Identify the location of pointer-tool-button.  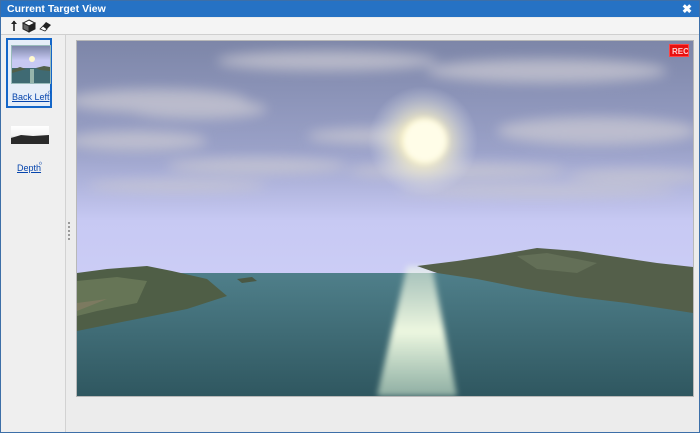
(14, 26).